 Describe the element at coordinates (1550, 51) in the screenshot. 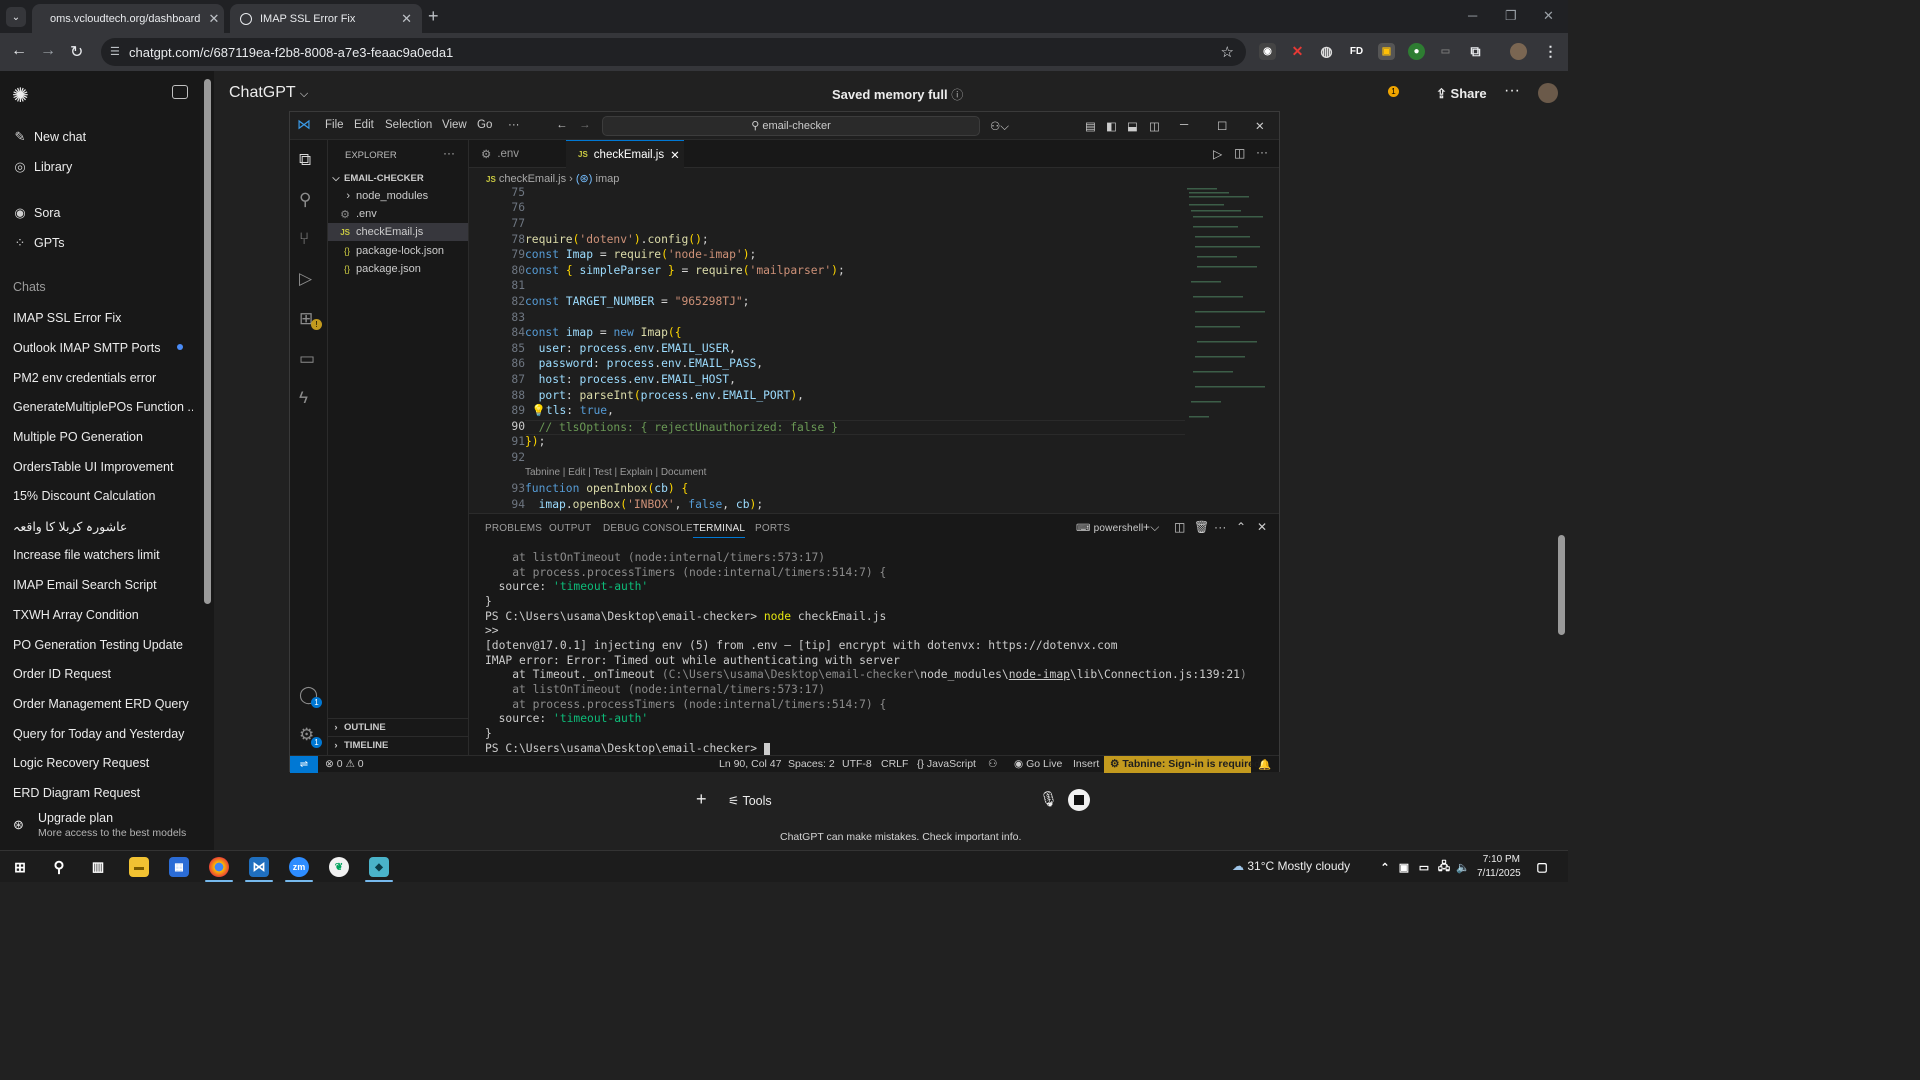

I see `browser-menu-icon: ⋮` at that location.